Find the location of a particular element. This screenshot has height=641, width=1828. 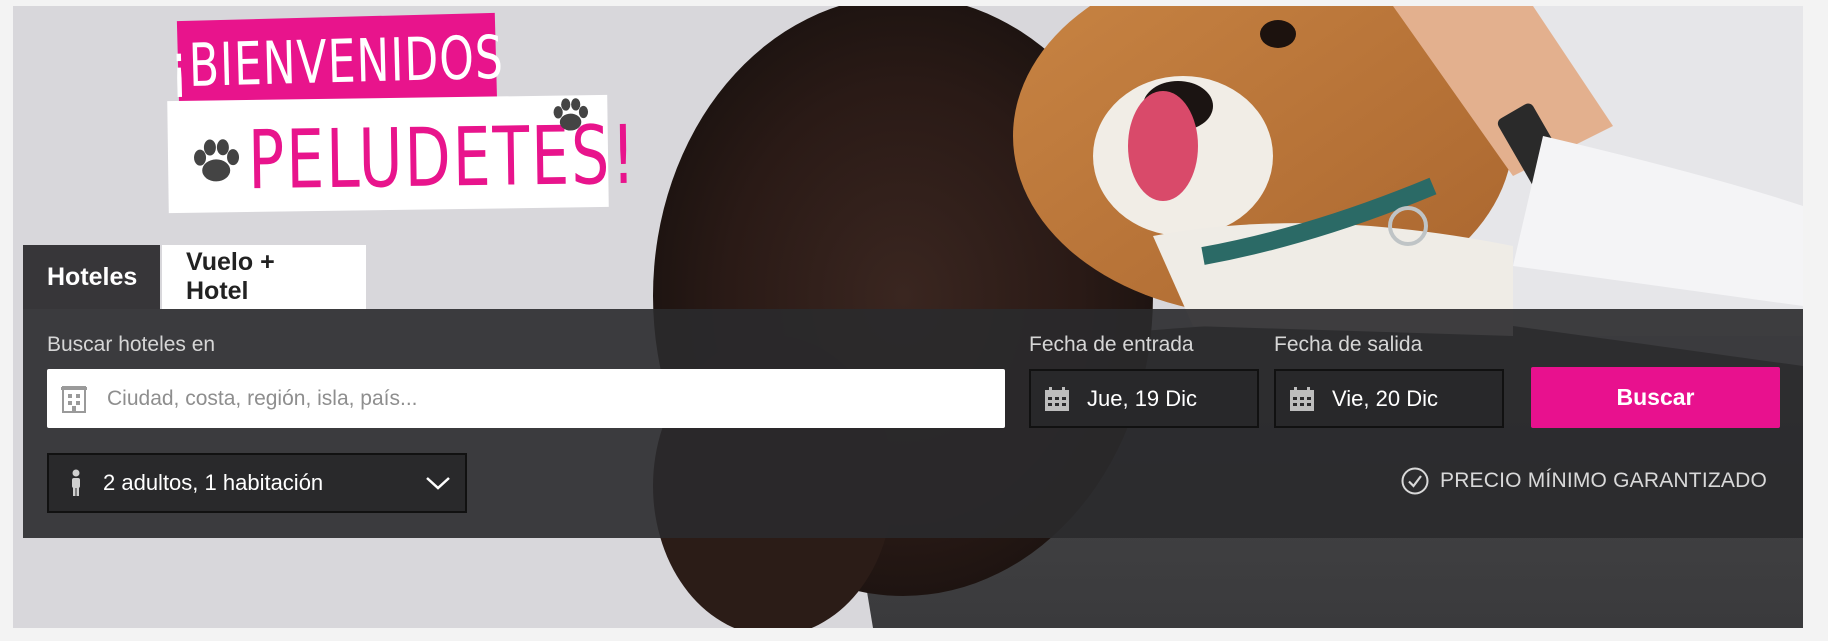

check-circle-icon is located at coordinates (1415, 481).